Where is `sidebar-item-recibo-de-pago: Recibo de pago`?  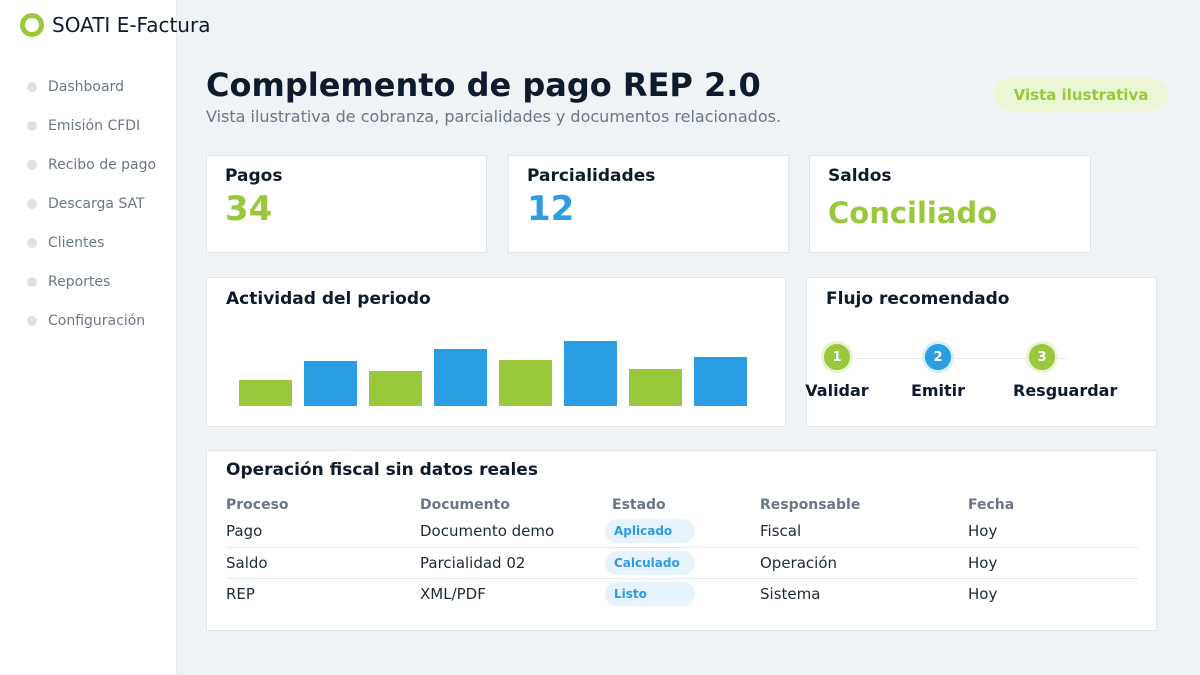 sidebar-item-recibo-de-pago: Recibo de pago is located at coordinates (91, 164).